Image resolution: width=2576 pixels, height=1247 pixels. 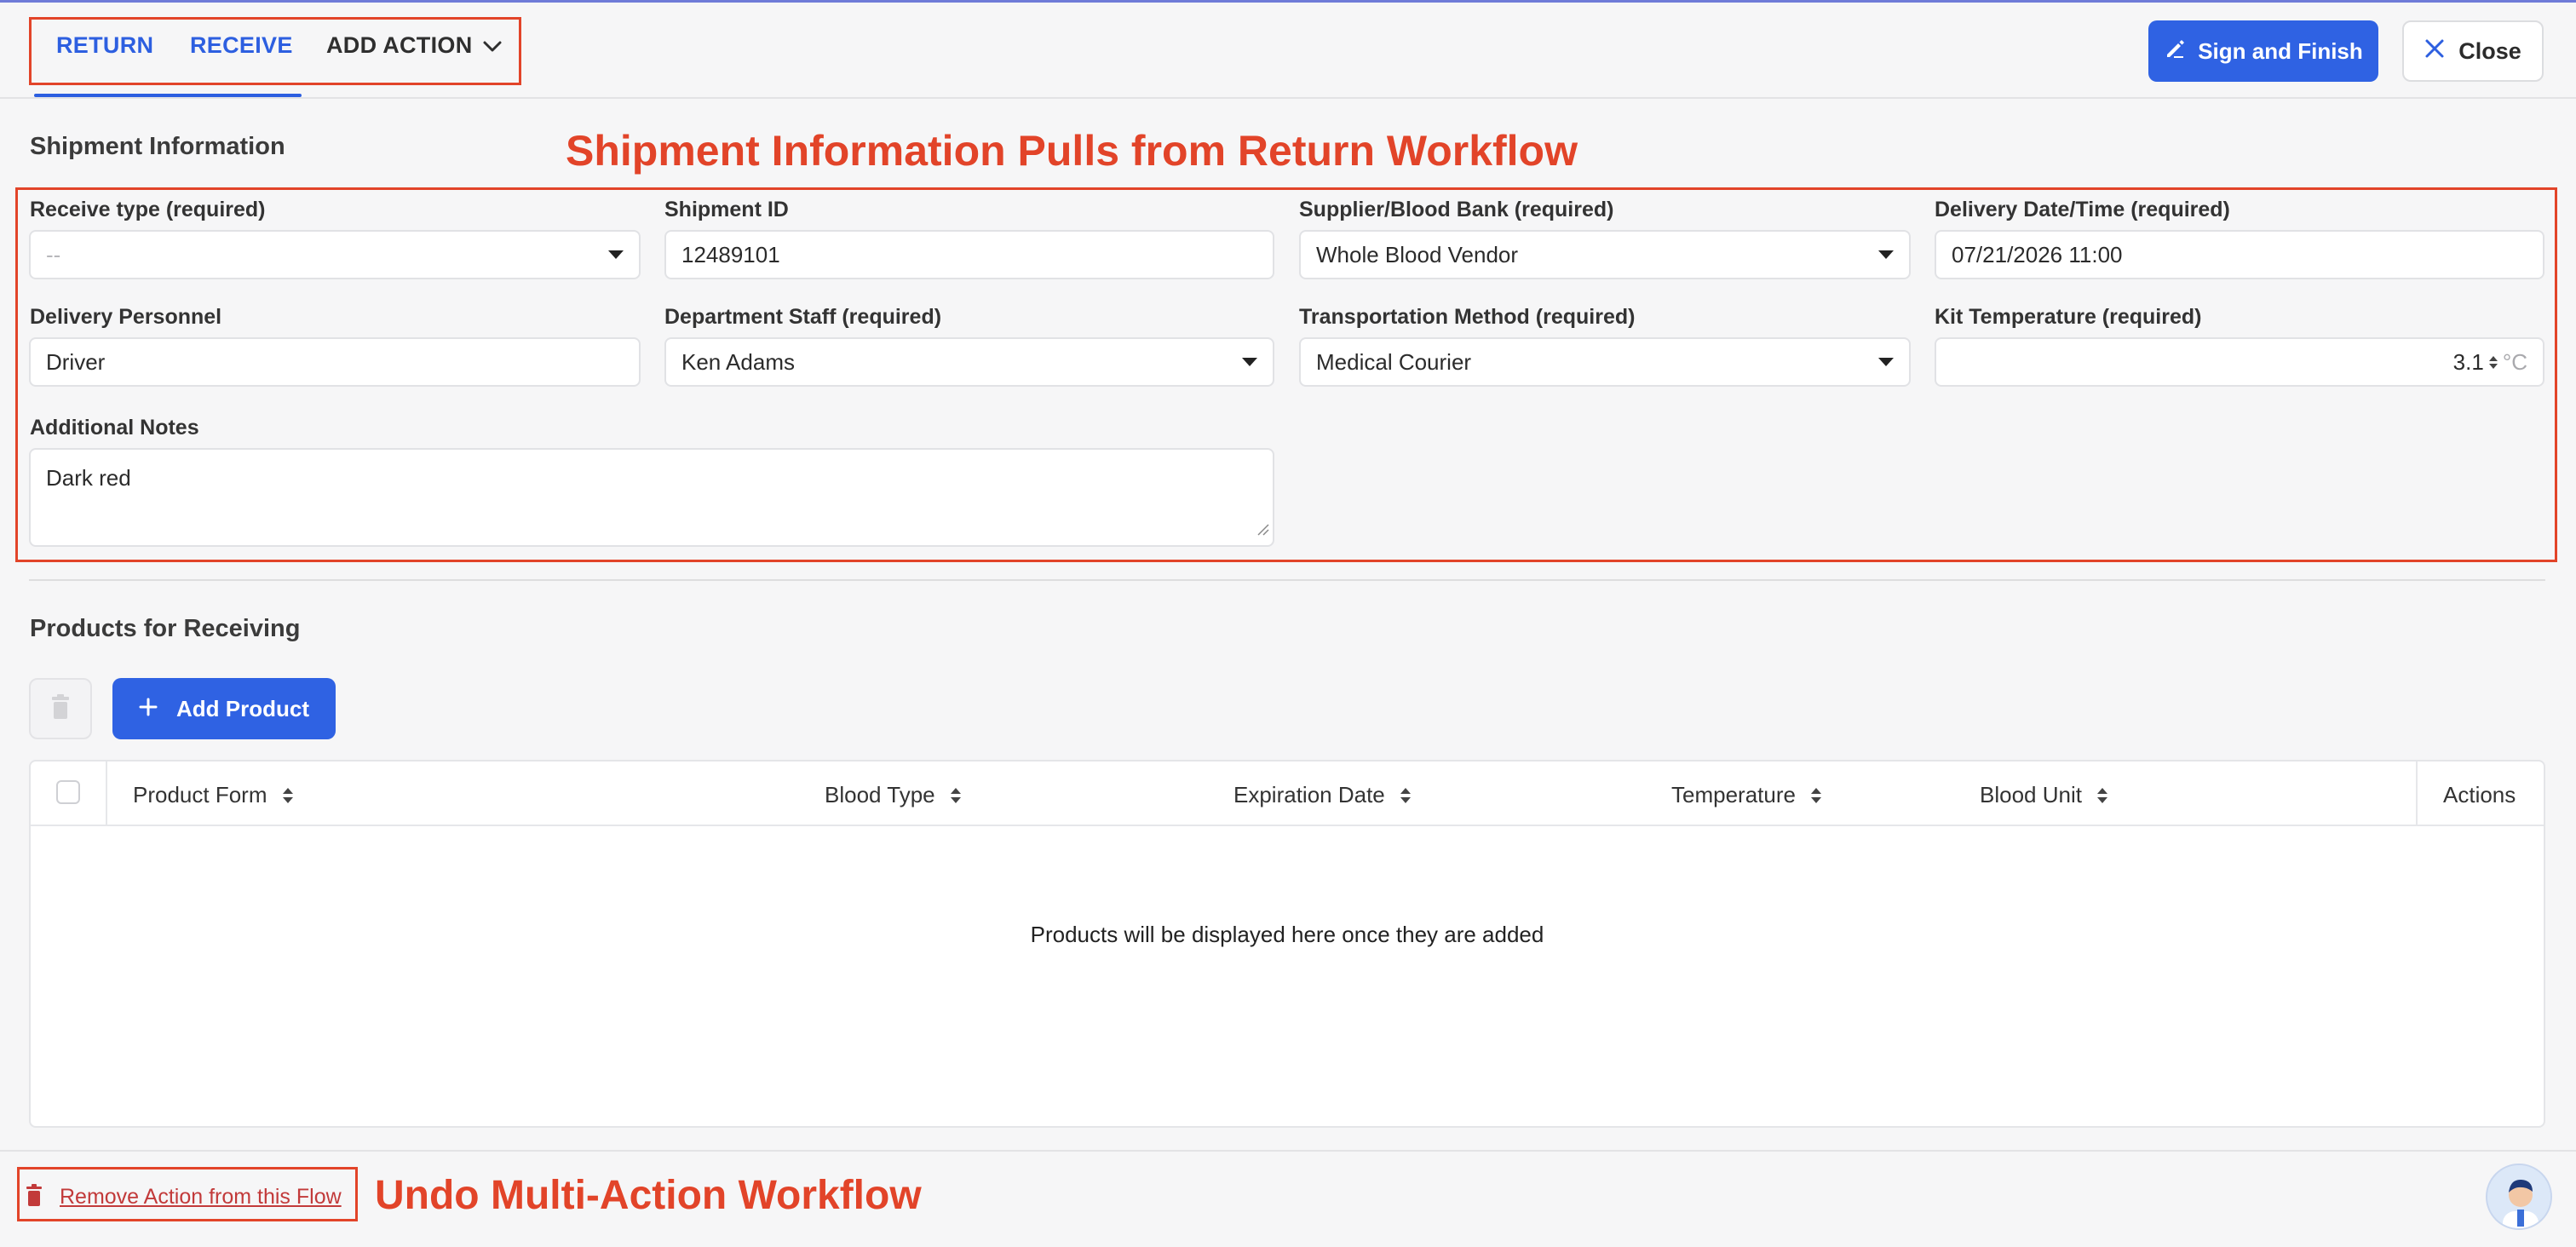 What do you see at coordinates (2435, 52) in the screenshot?
I see `close-icon` at bounding box center [2435, 52].